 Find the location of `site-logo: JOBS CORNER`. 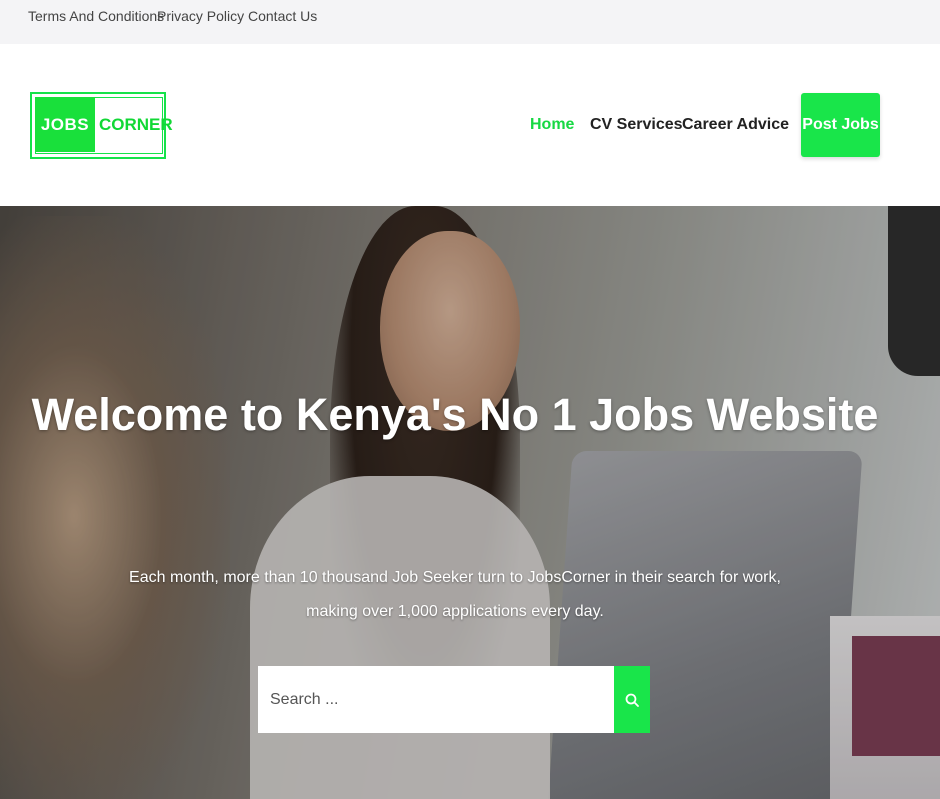

site-logo: JOBS CORNER is located at coordinates (101, 125).